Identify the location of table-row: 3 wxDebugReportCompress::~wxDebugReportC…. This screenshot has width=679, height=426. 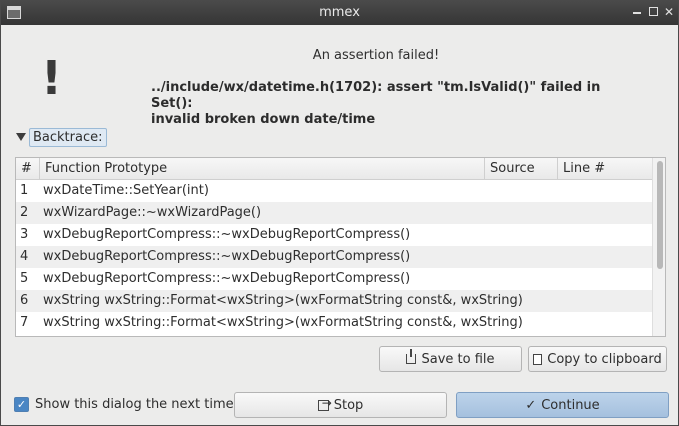
(334, 235).